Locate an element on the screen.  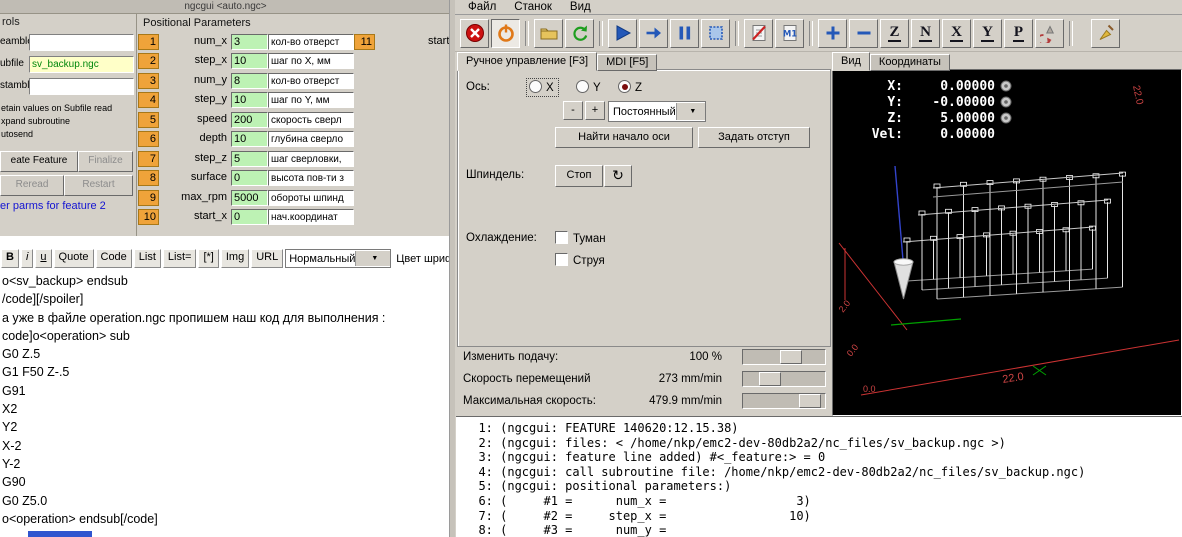
param-name: step_z is located at coordinates (210, 157).